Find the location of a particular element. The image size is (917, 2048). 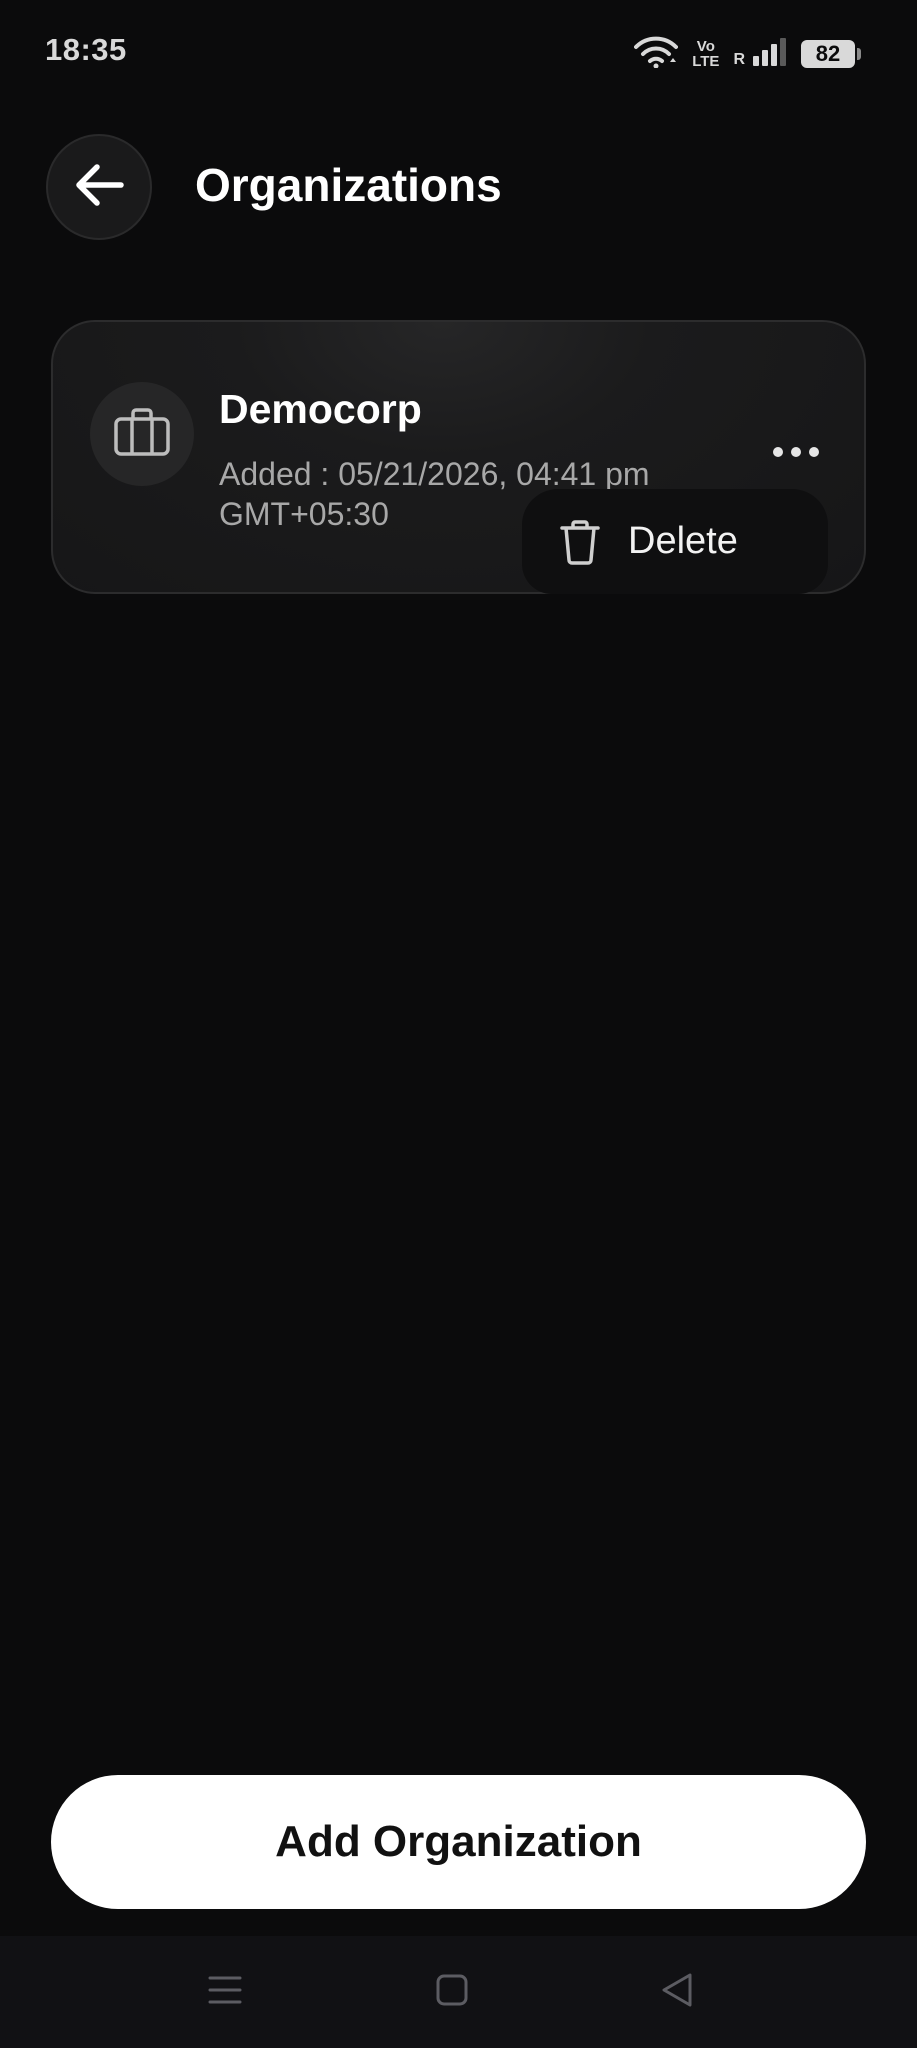

add-organization-button: Add Organization is located at coordinates (458, 1842).